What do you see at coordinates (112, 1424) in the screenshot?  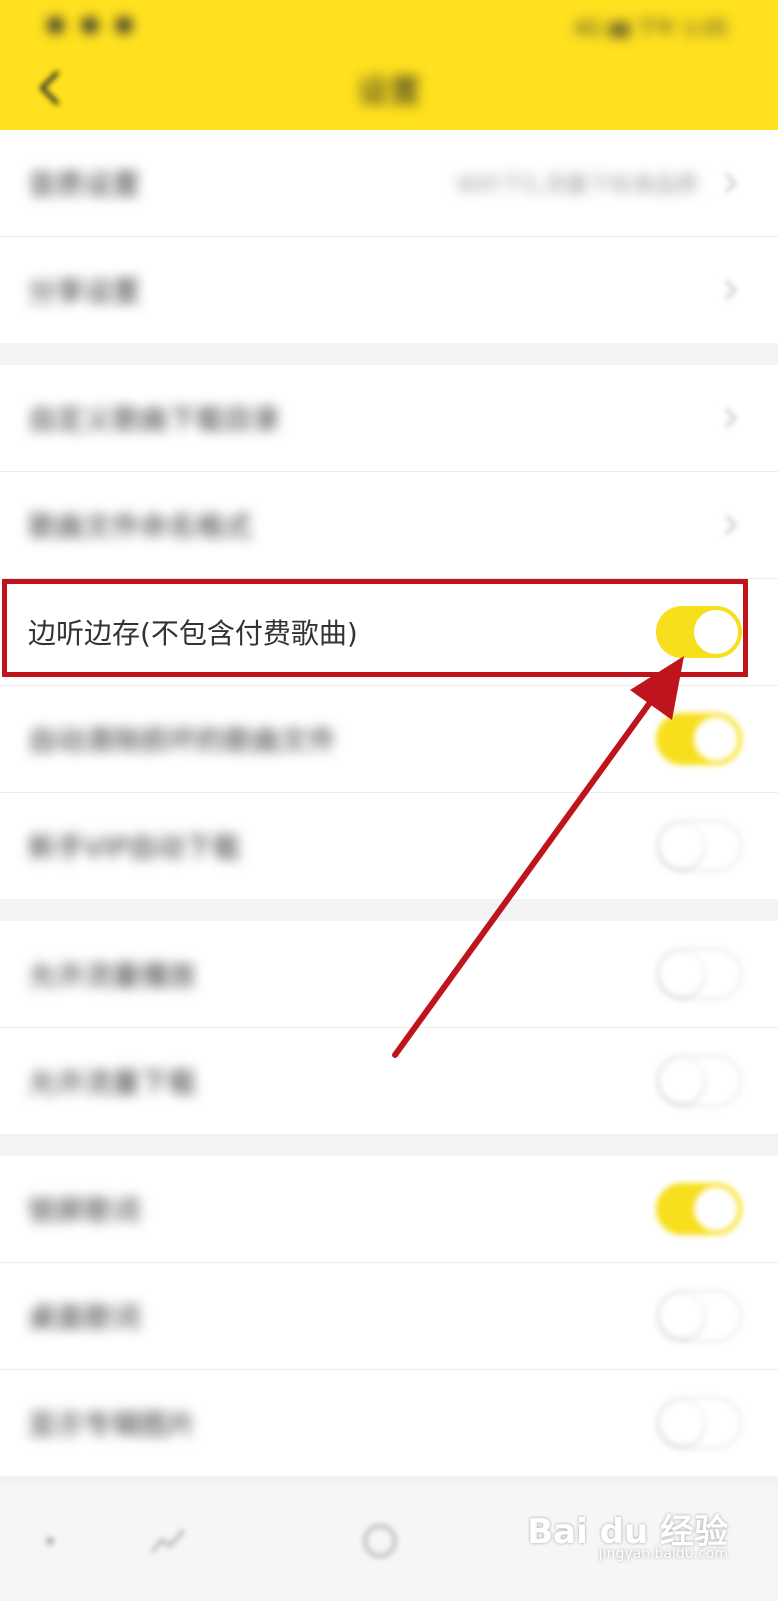 I see `settings-row-label: 显示专辑图片` at bounding box center [112, 1424].